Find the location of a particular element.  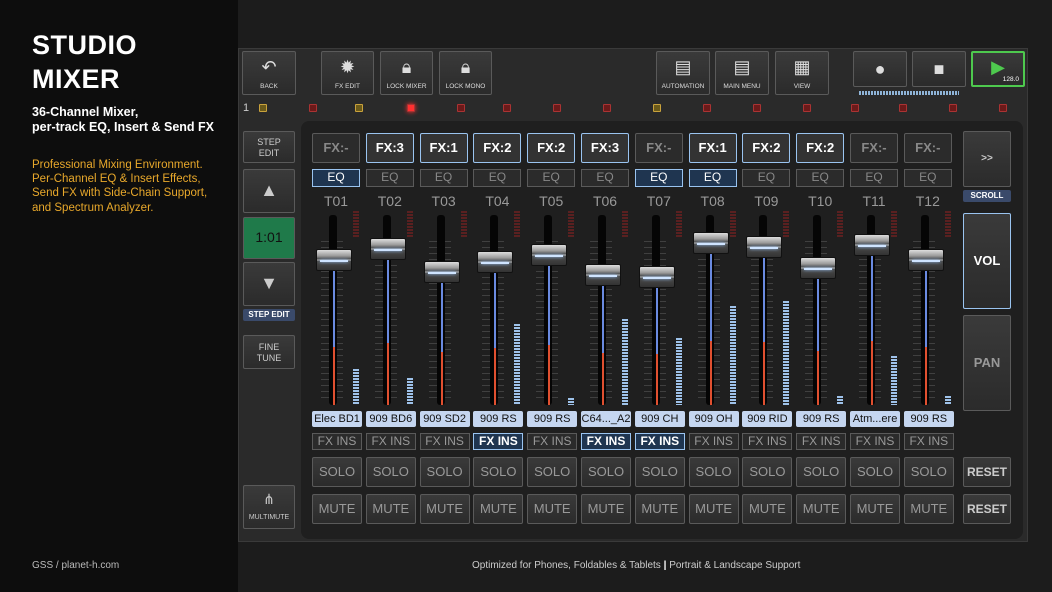

main-menu-button: ▤ MAIN MENU is located at coordinates (742, 73).